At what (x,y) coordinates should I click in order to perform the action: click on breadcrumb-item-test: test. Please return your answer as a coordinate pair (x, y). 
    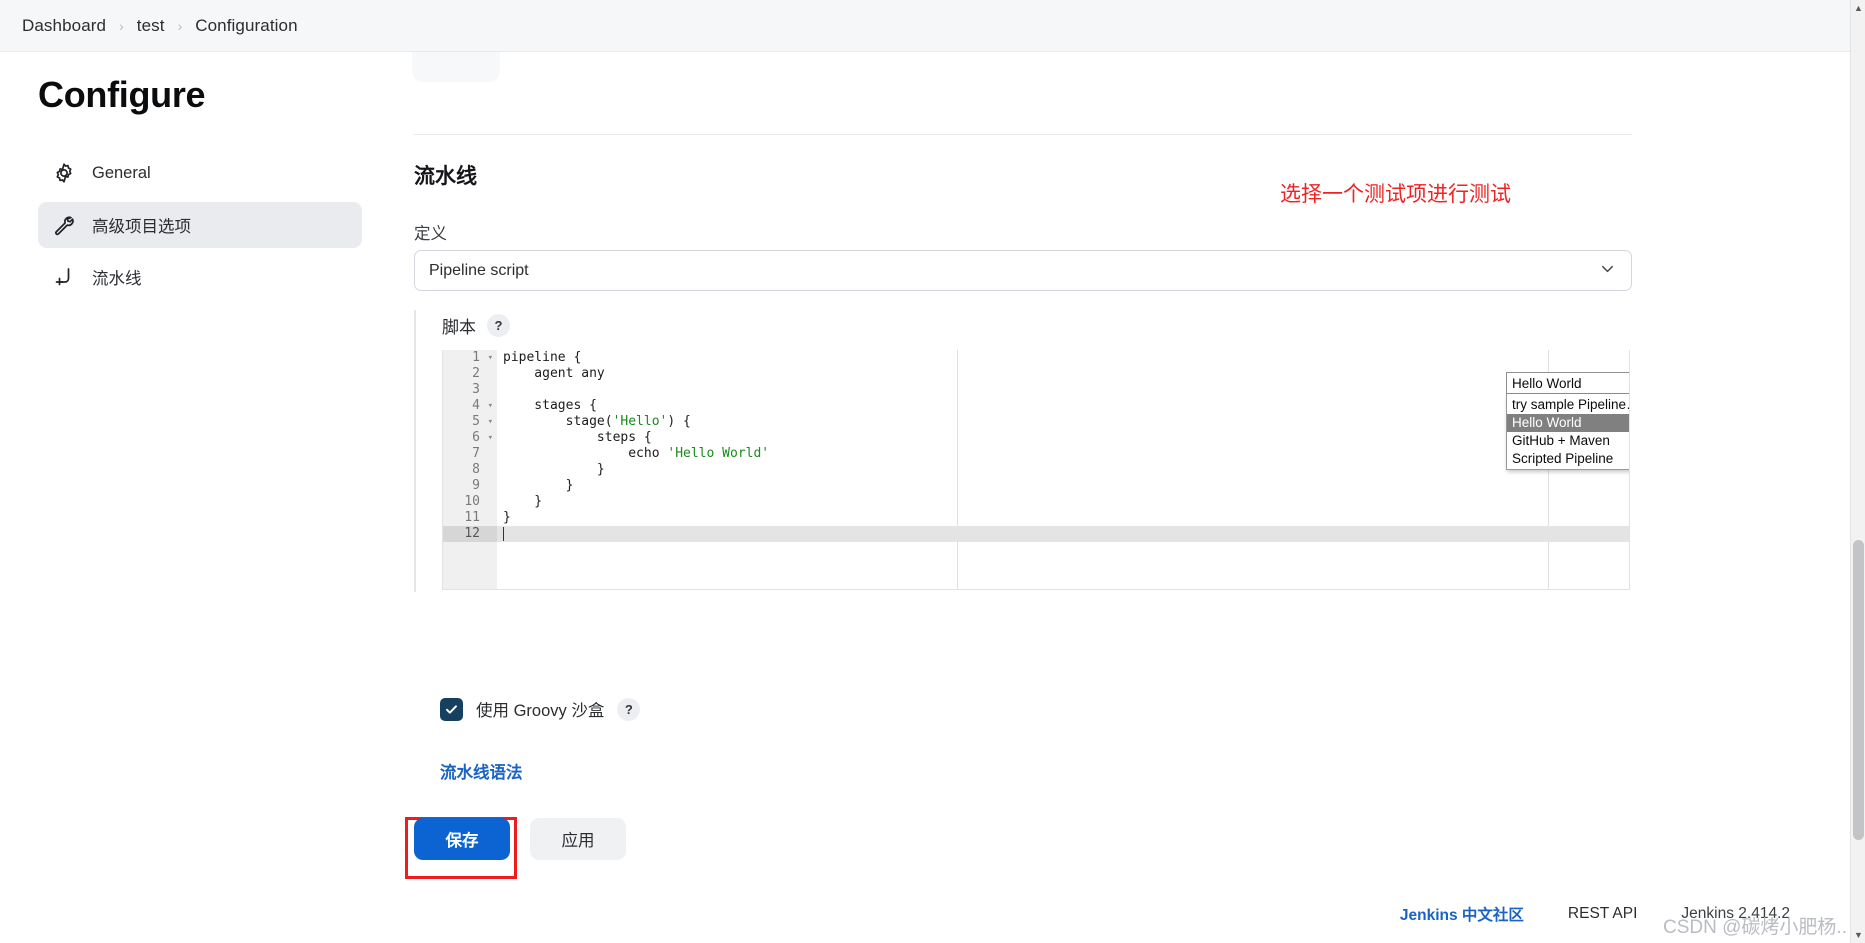
    Looking at the image, I should click on (151, 26).